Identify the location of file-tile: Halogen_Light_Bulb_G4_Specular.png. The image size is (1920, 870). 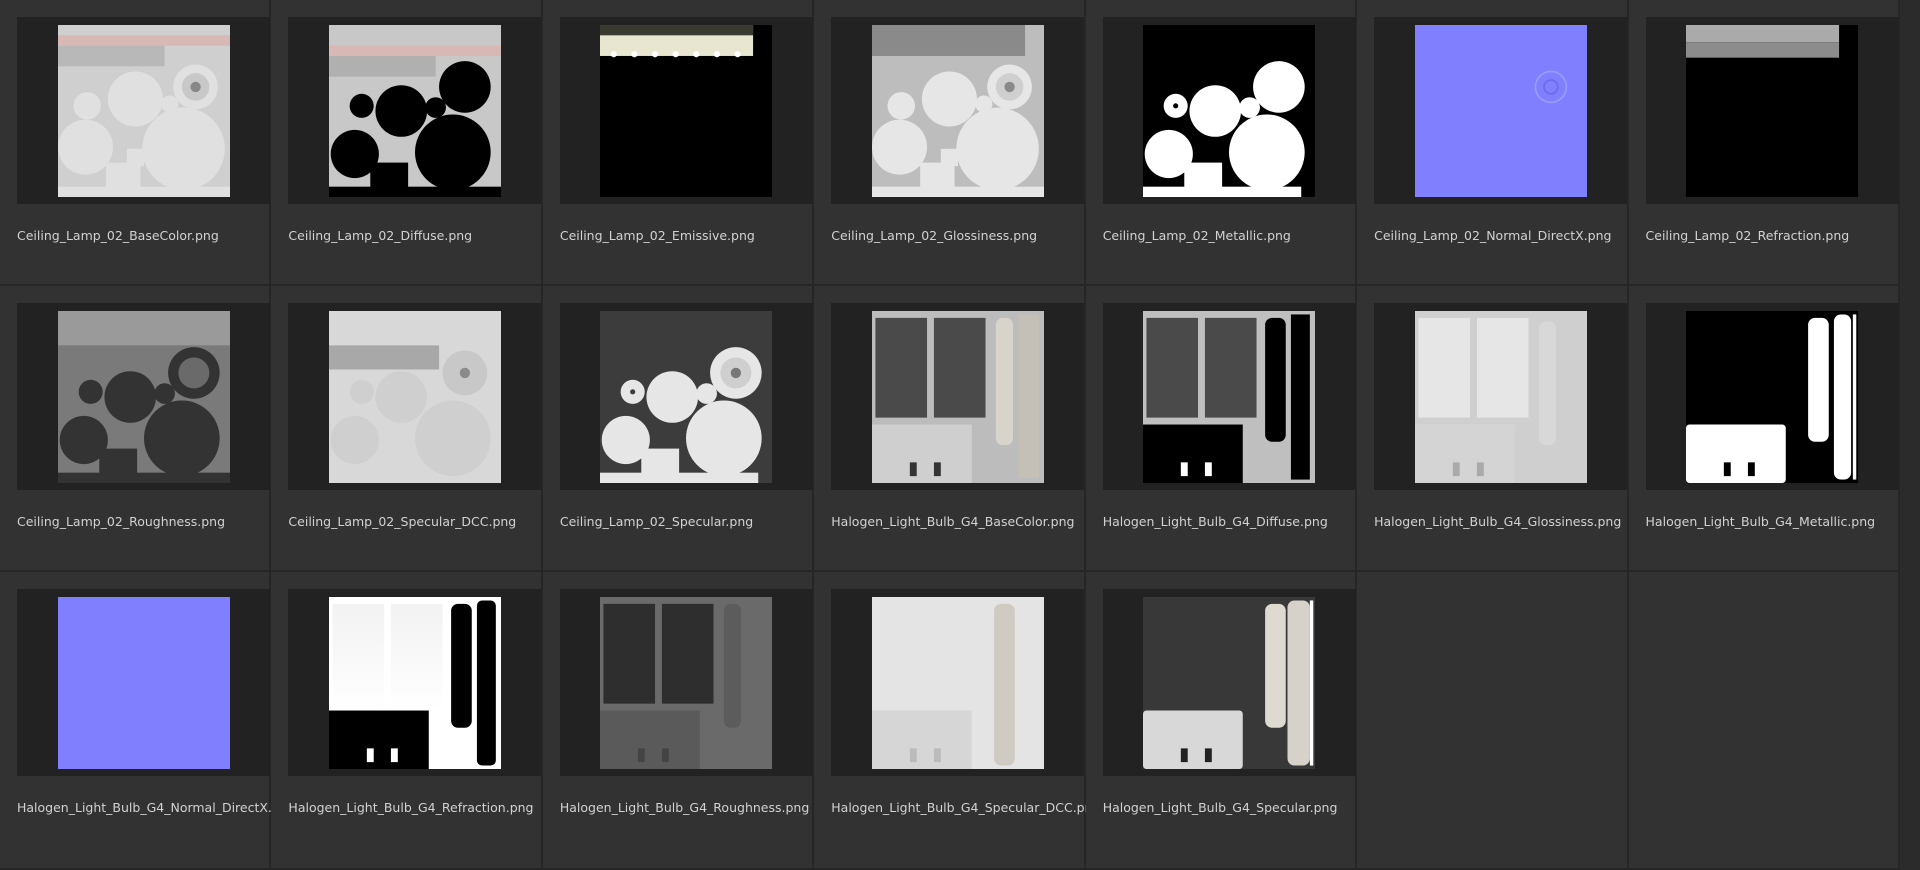
(1221, 721).